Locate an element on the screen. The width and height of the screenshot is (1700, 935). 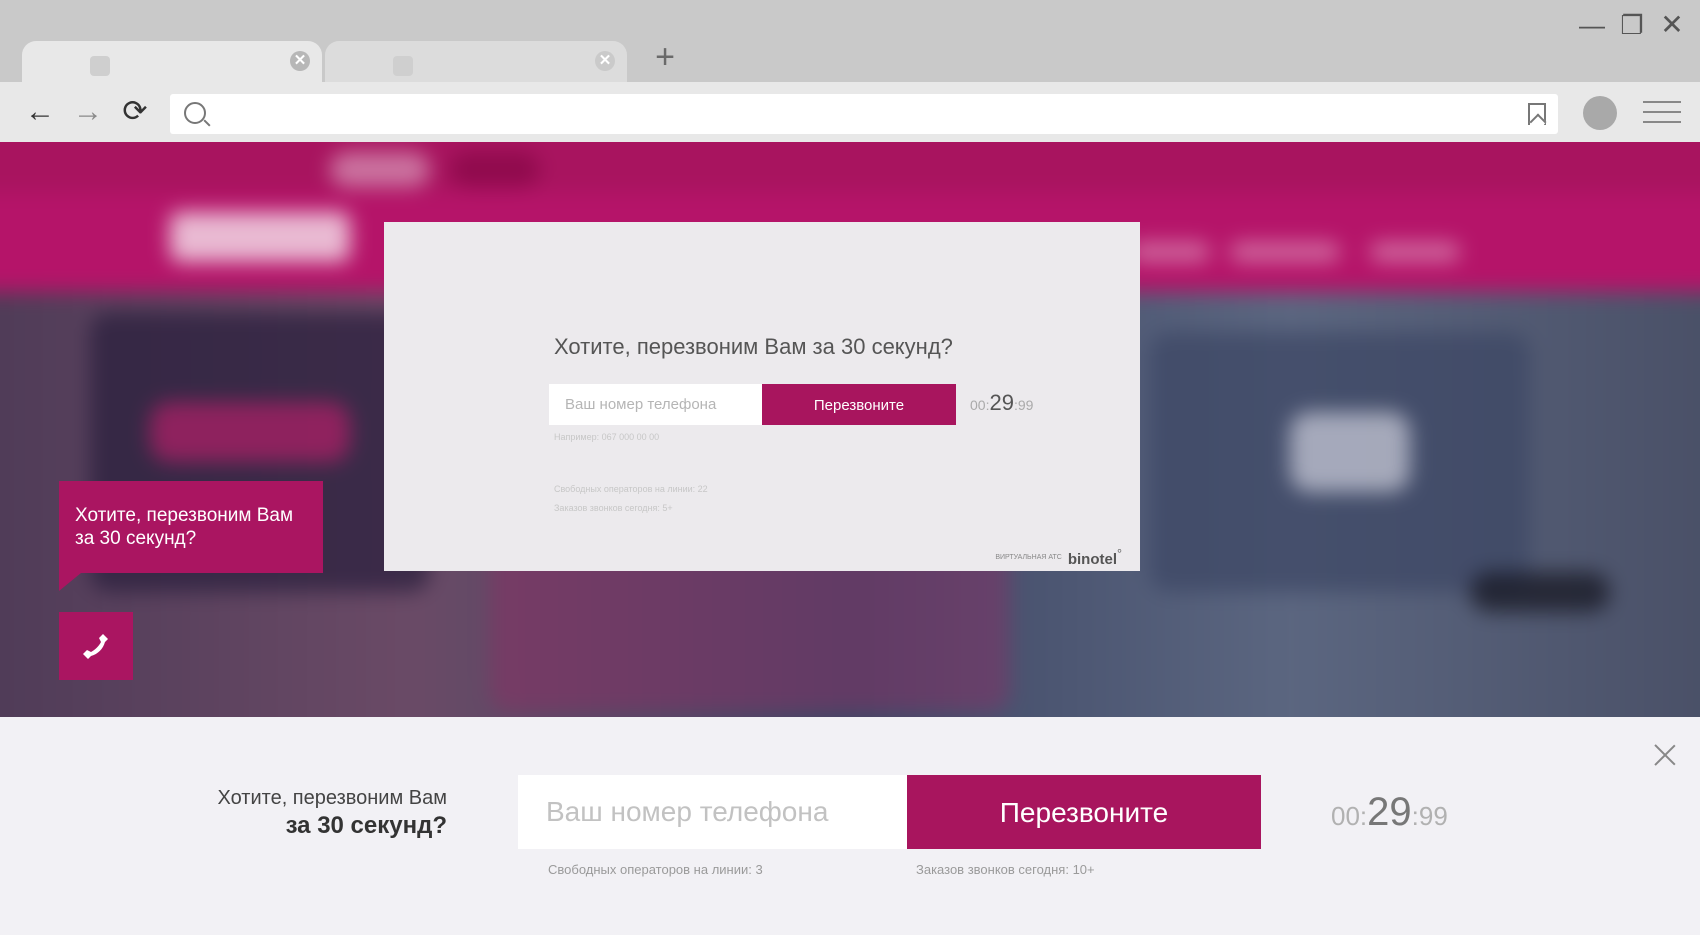
modal-orders-today: Заказов звонков сегодня: 5+ is located at coordinates (613, 508).